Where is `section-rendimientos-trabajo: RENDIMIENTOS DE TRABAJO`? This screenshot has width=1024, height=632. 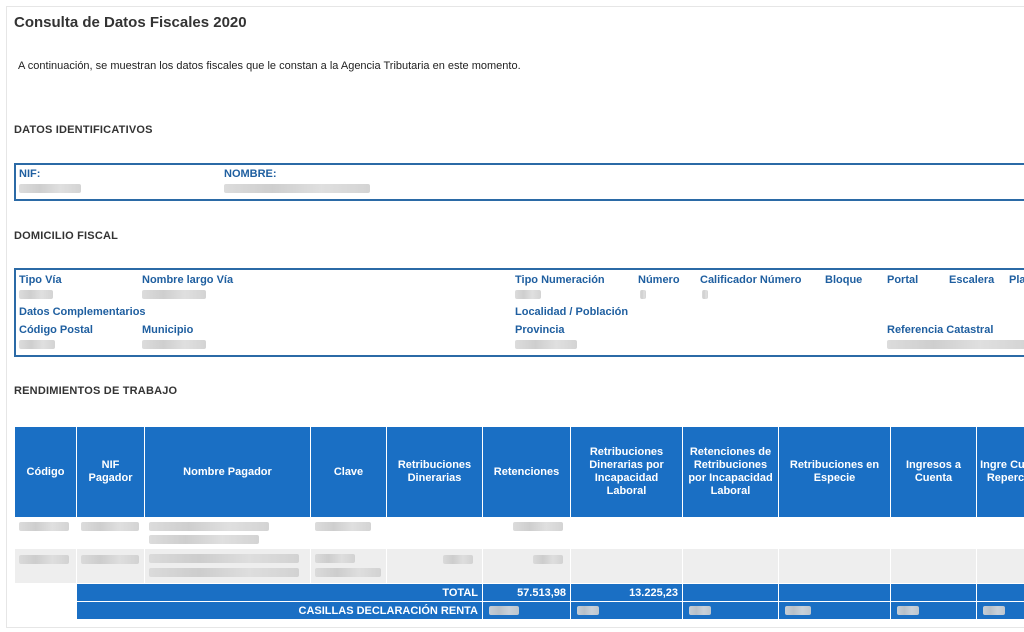
section-rendimientos-trabajo: RENDIMIENTOS DE TRABAJO is located at coordinates (96, 391).